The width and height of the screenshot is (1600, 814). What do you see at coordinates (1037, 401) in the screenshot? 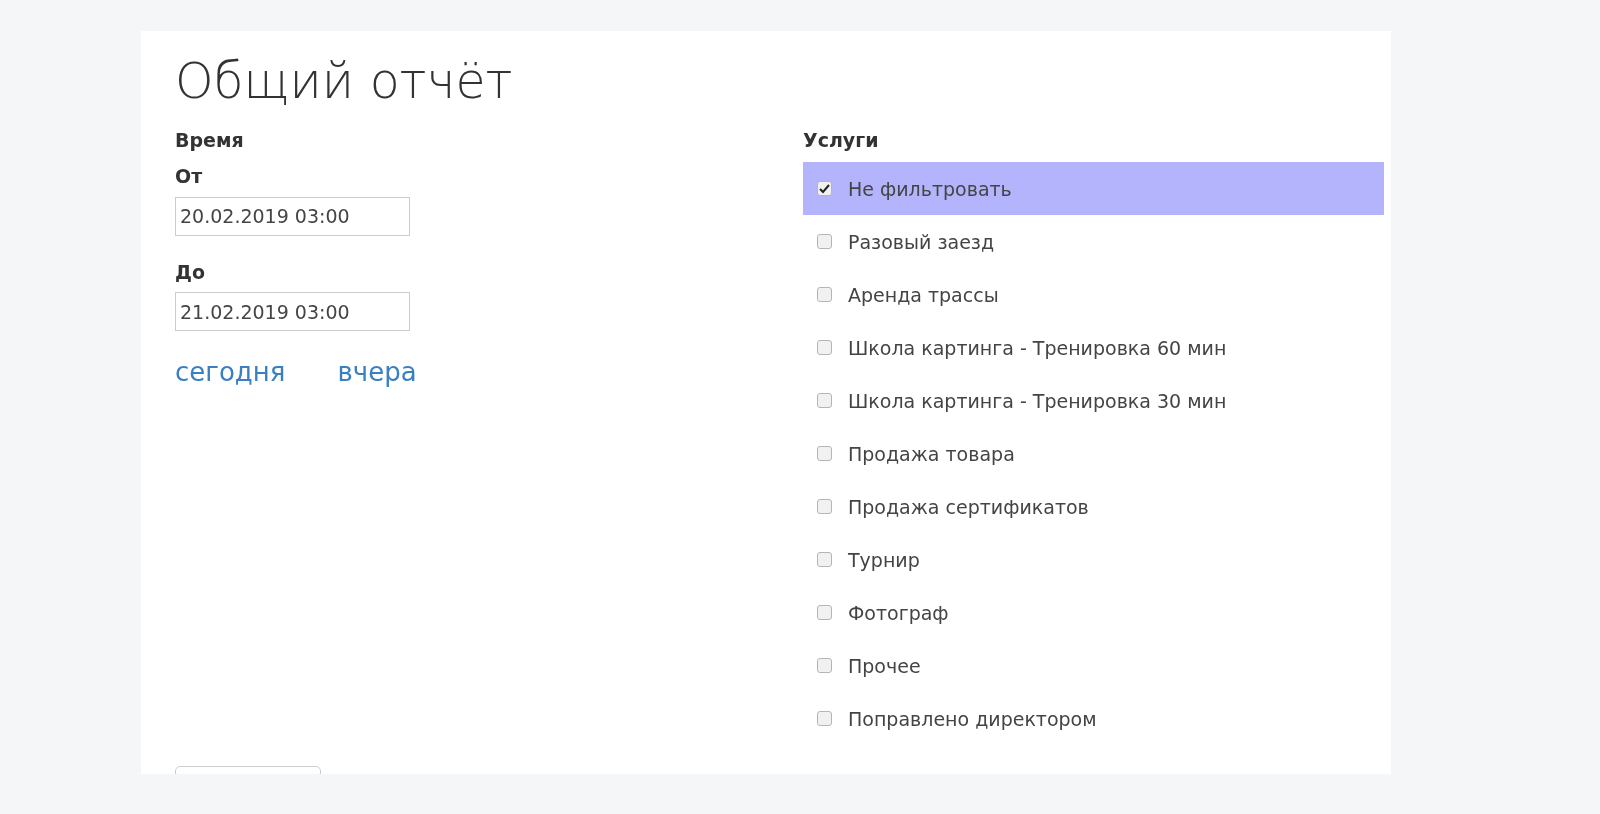
I see `option-label: Школа картинга - Тренировка 30 мин` at bounding box center [1037, 401].